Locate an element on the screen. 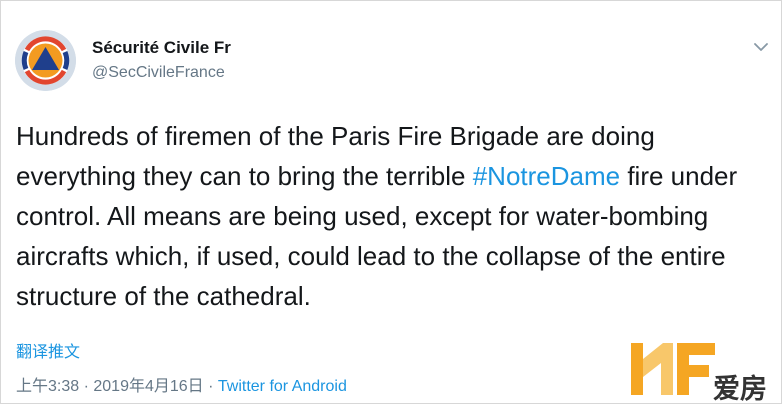 Image resolution: width=782 pixels, height=404 pixels. securite-civile-logo-icon is located at coordinates (45, 60).